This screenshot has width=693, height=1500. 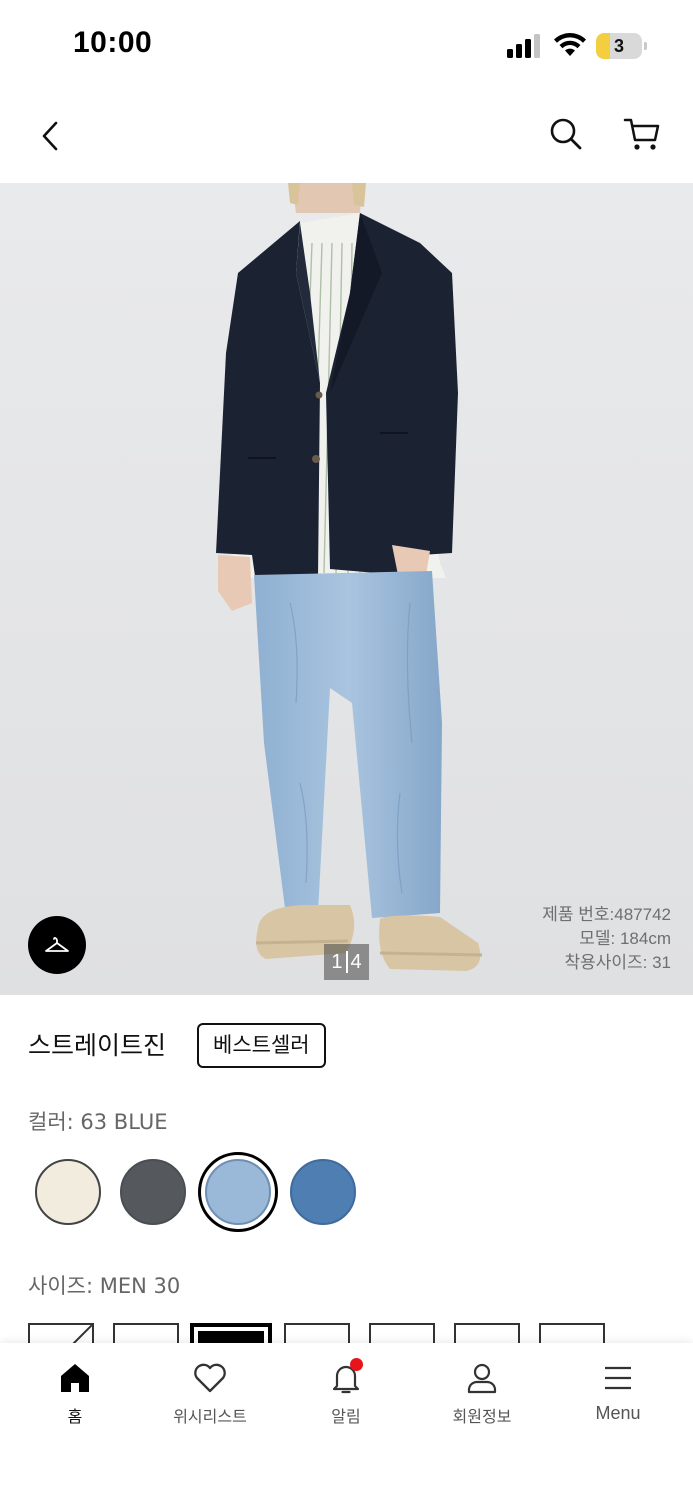 What do you see at coordinates (323, 1192) in the screenshot?
I see `color-swatch-blue` at bounding box center [323, 1192].